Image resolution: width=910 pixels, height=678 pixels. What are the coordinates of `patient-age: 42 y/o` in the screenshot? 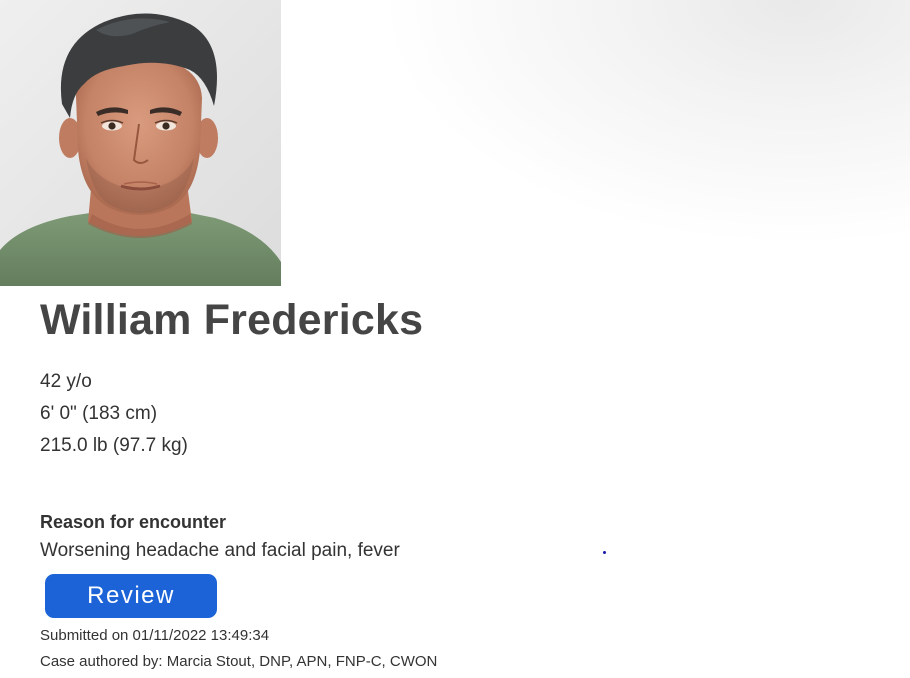 It's located at (66, 381).